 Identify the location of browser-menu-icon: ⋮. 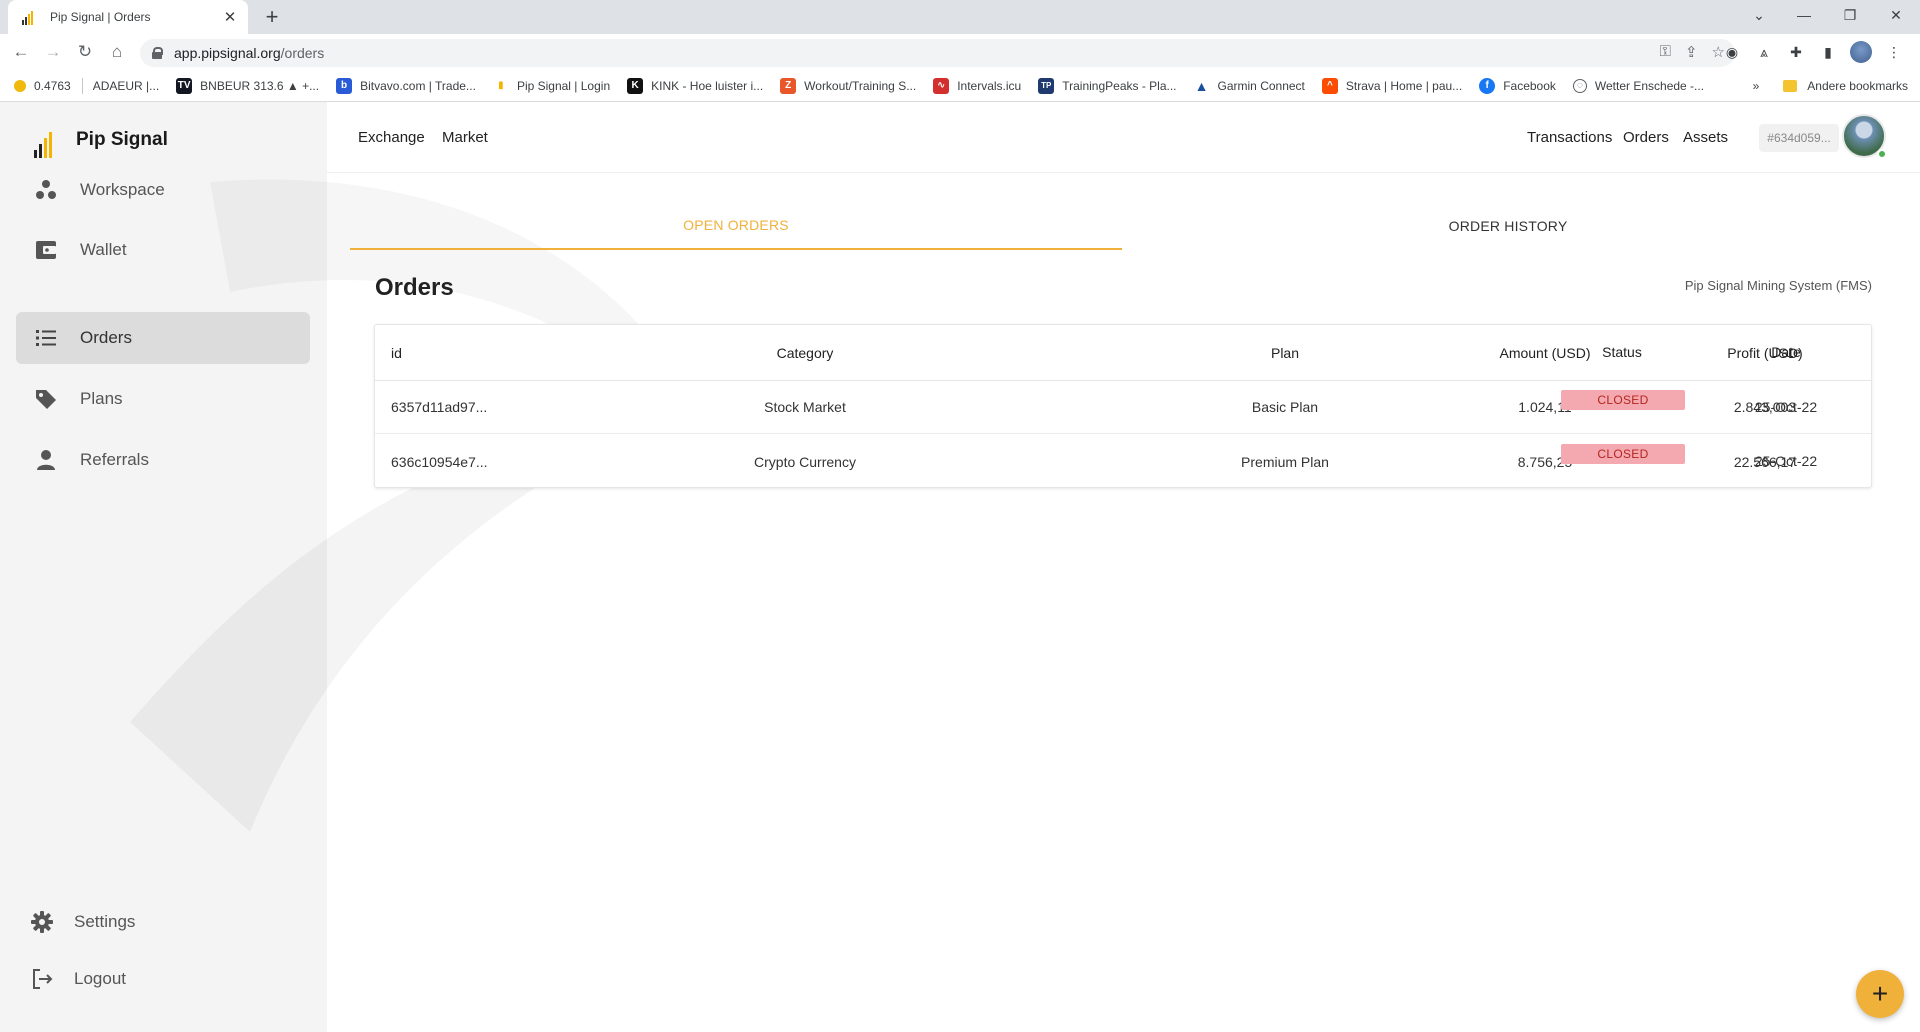
(1894, 52).